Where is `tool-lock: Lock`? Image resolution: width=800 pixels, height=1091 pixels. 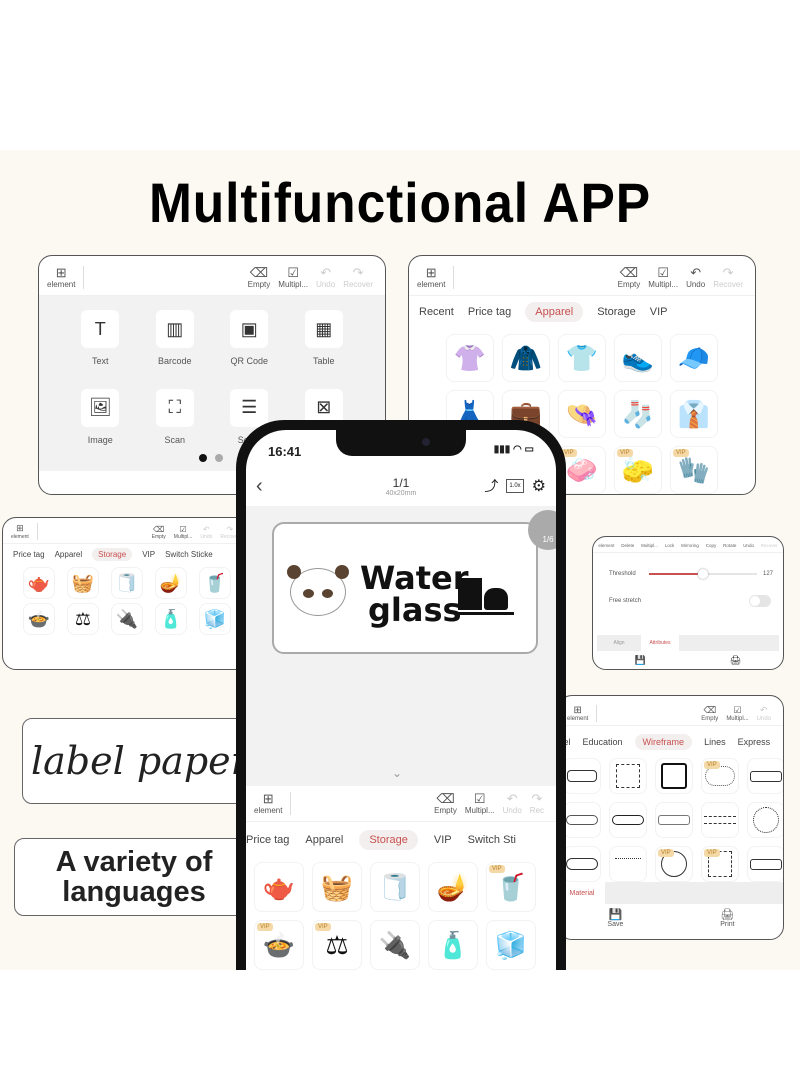
tool-lock: Lock is located at coordinates (670, 545).